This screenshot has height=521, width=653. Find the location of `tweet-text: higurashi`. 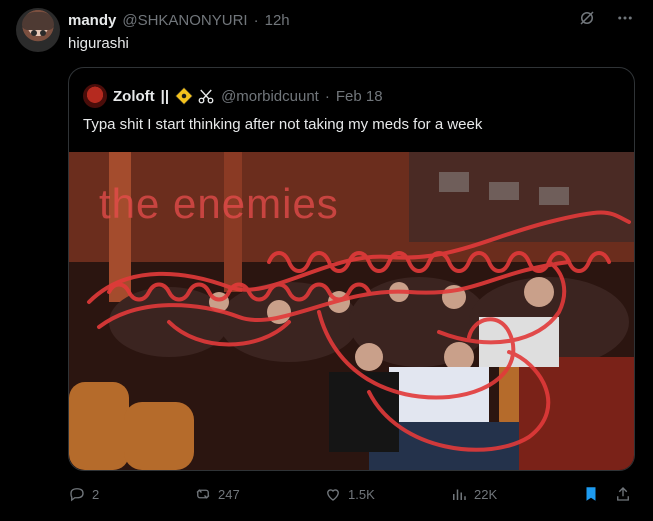

tweet-text: higurashi is located at coordinates (98, 43).